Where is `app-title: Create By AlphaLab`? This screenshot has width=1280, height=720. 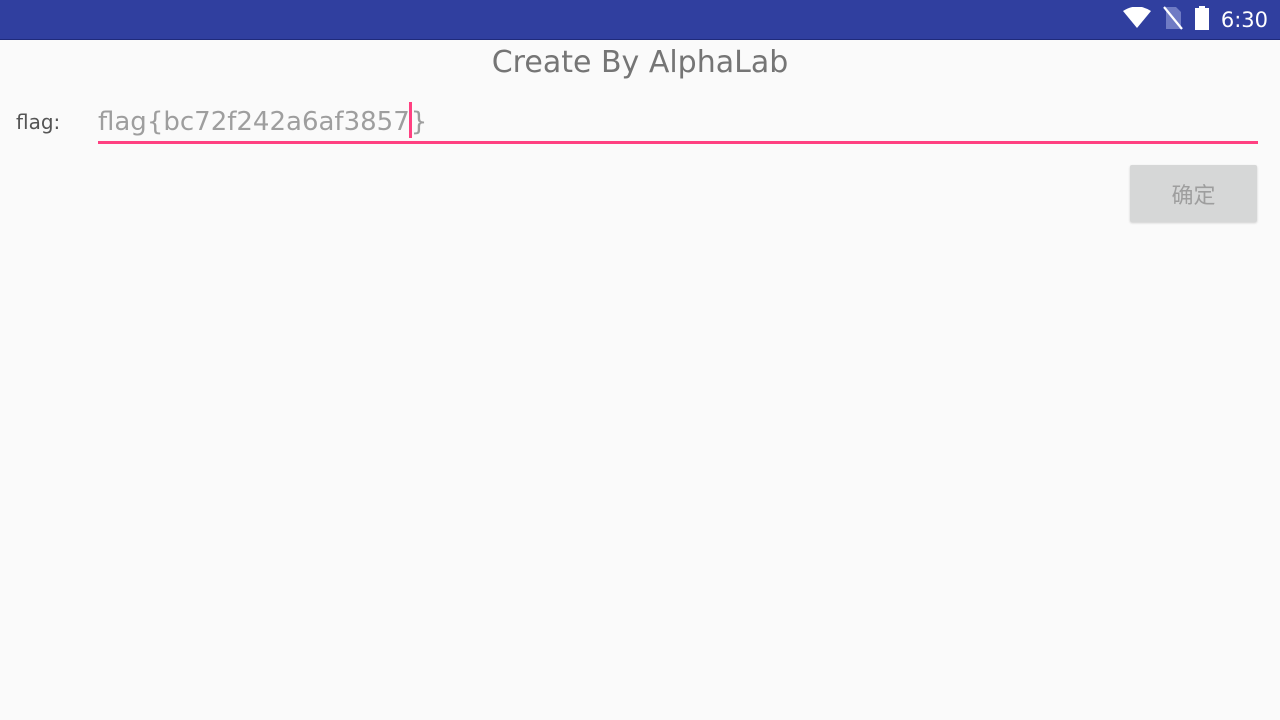
app-title: Create By AlphaLab is located at coordinates (640, 62).